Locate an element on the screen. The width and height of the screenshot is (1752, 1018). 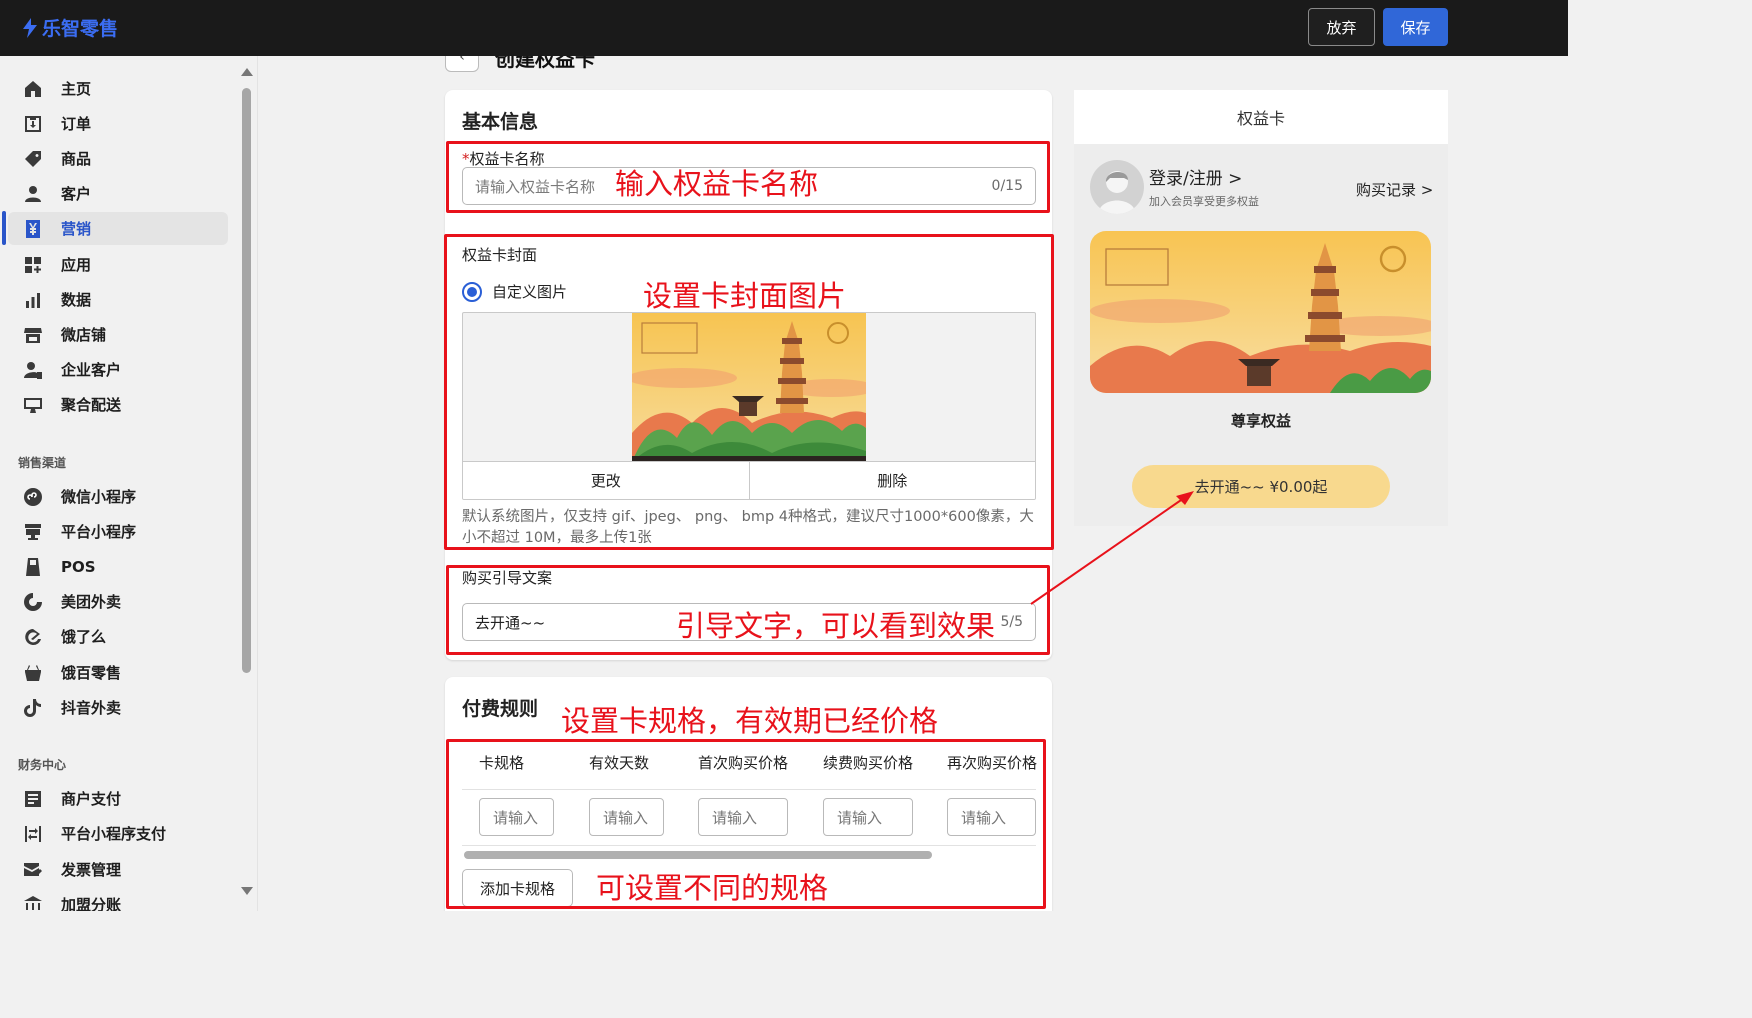
sidebar-item-eleme: 饿了么 is located at coordinates (118, 636).